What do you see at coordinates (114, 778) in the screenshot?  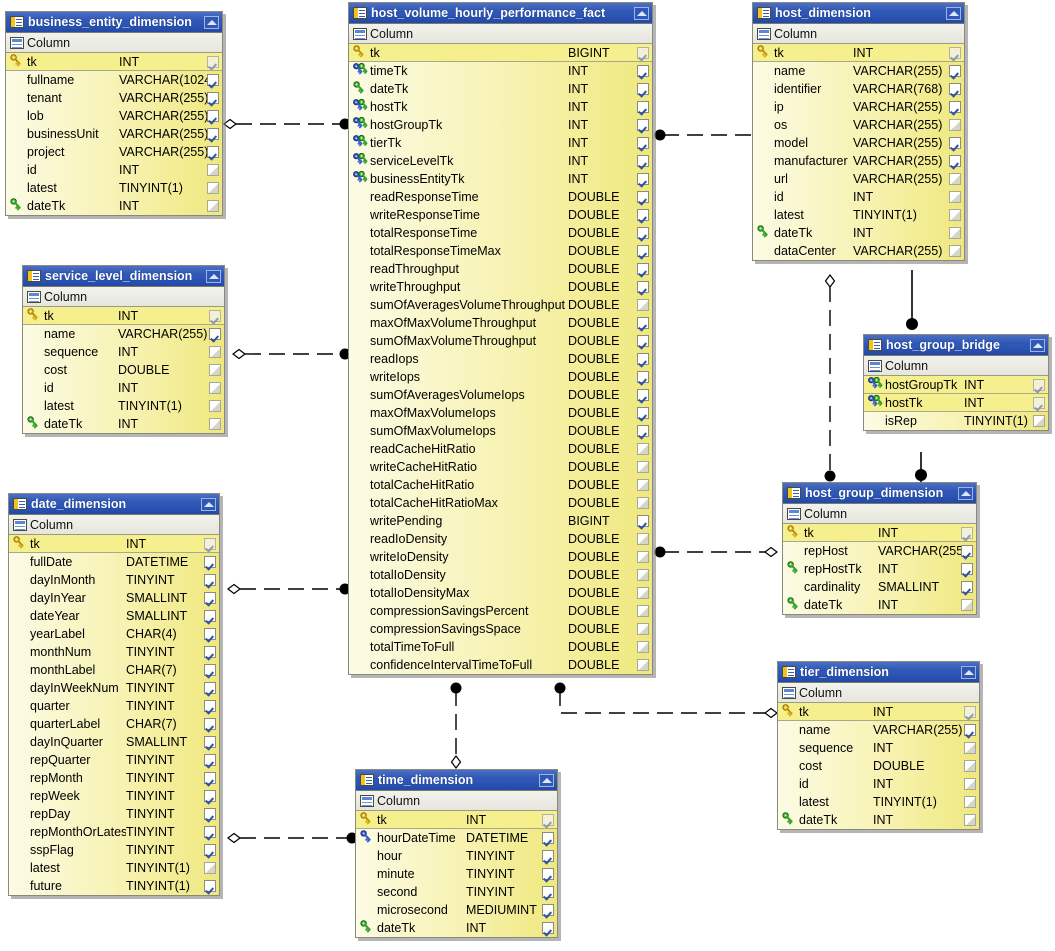 I see `column-row: repMonth TINYINT` at bounding box center [114, 778].